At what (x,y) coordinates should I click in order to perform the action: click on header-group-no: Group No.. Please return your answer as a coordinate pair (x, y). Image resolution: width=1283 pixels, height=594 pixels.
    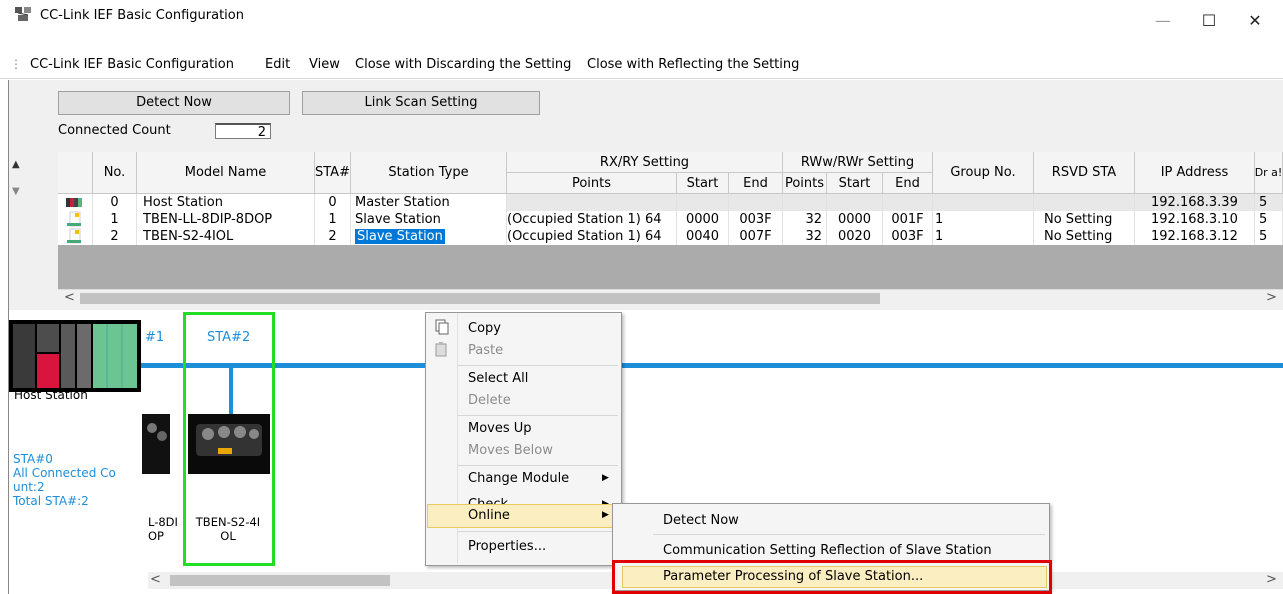
    Looking at the image, I should click on (983, 173).